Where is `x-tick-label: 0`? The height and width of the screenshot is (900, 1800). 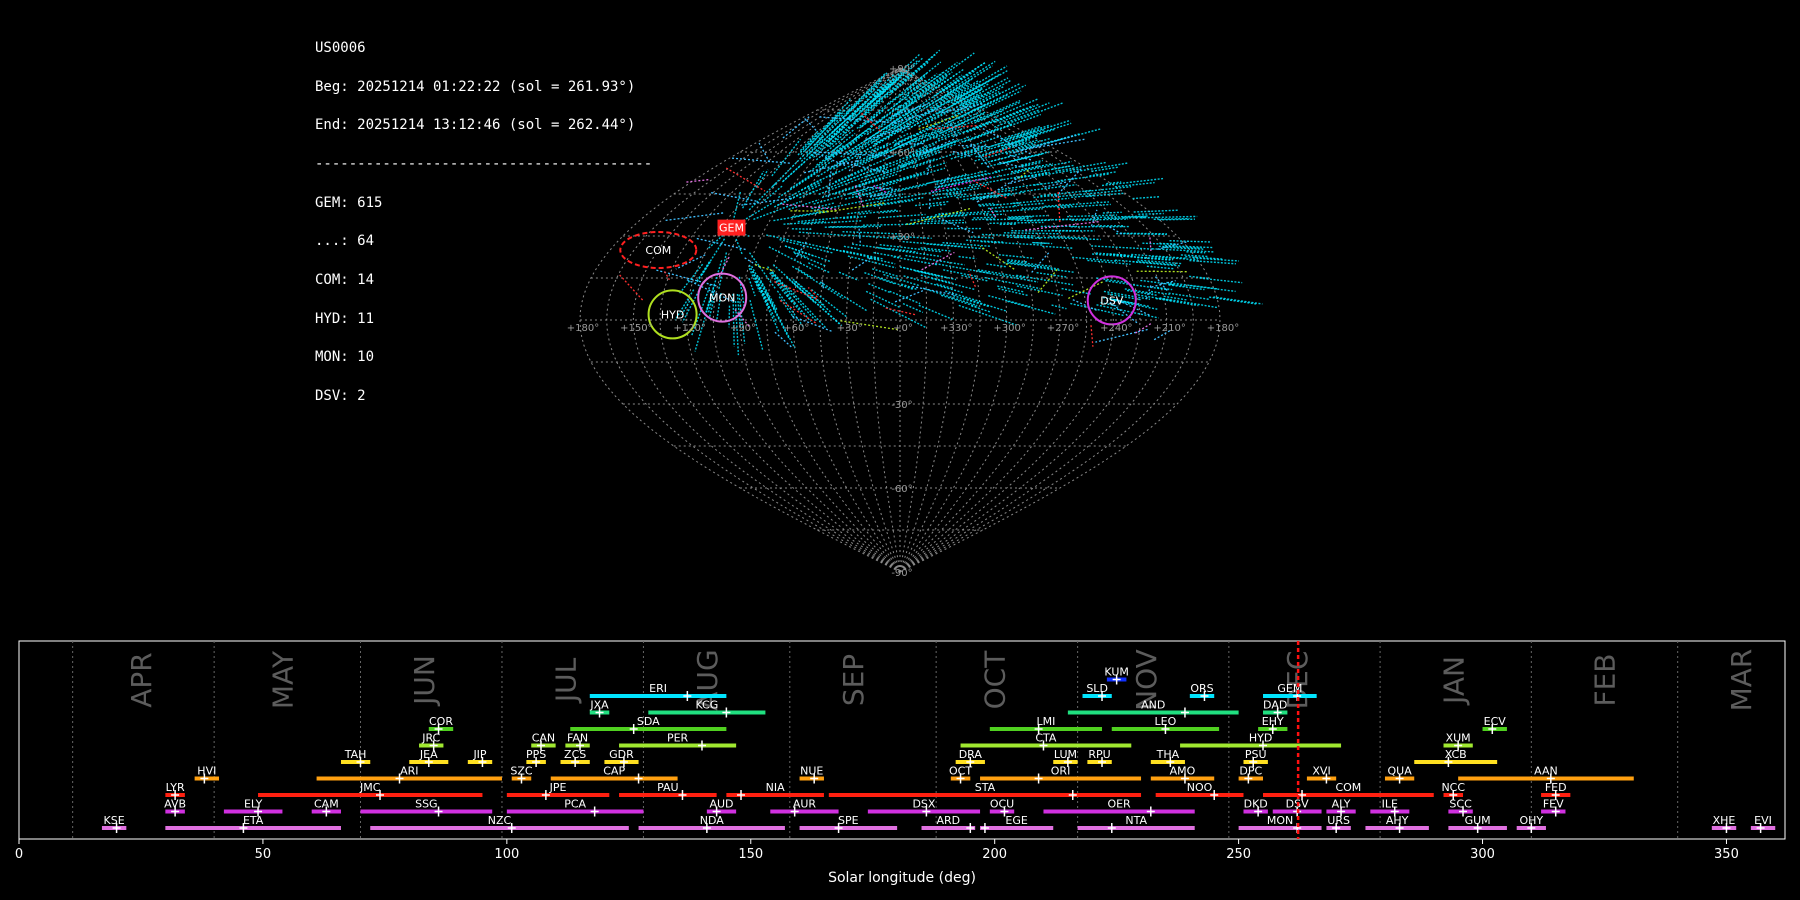 x-tick-label: 0 is located at coordinates (19, 854).